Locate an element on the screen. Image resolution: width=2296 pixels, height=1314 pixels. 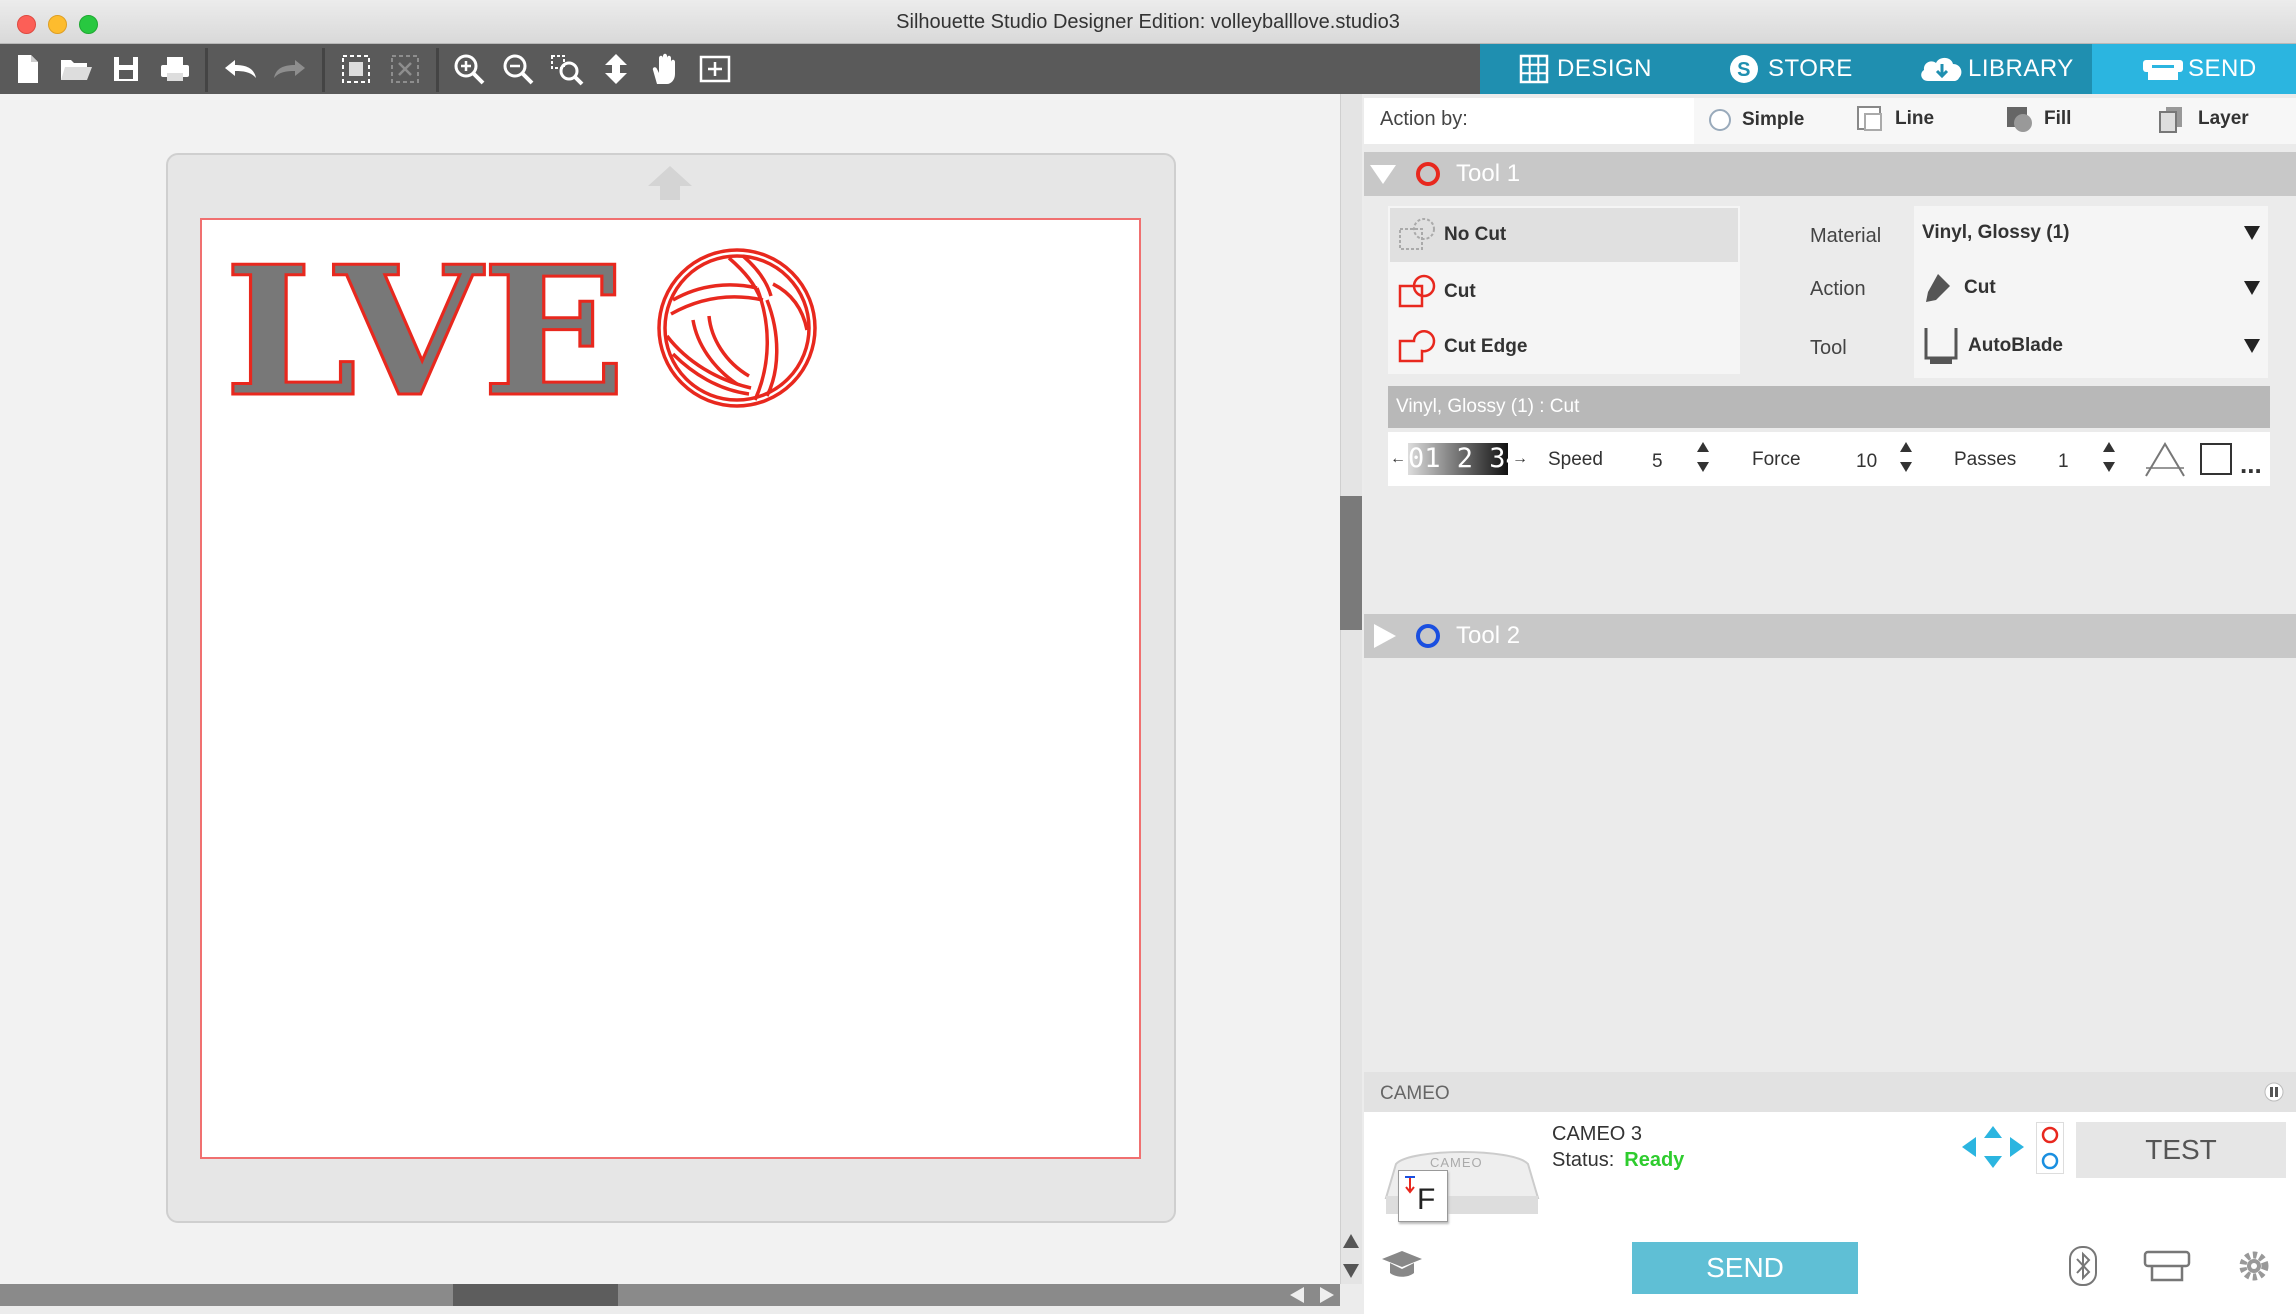
blade-setting-display: 01 2 34 is located at coordinates (1458, 459).